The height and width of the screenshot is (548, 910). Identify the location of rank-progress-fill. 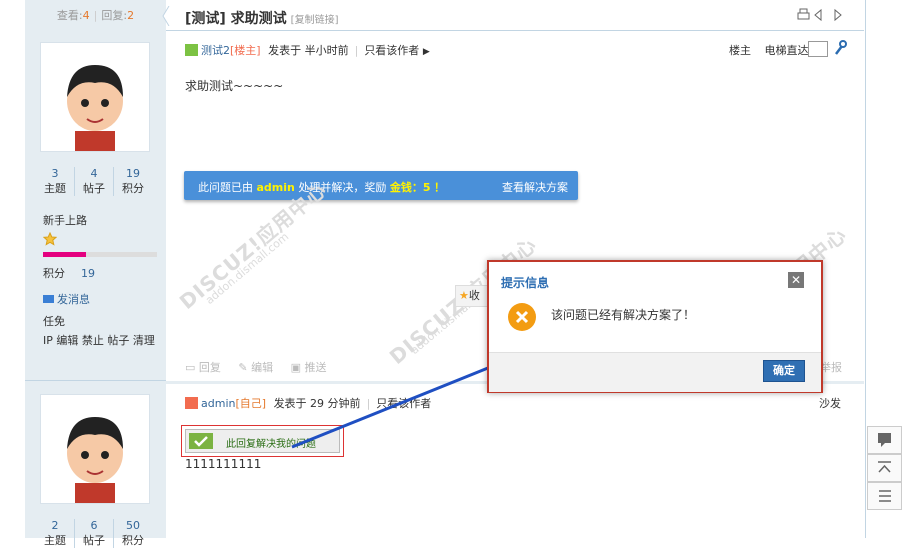
(65, 254).